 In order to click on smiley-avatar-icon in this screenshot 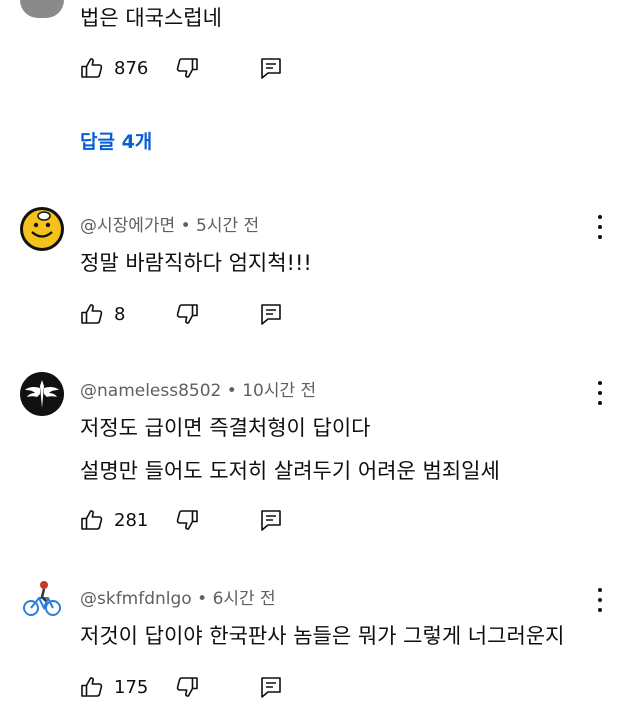, I will do `click(42, 229)`.